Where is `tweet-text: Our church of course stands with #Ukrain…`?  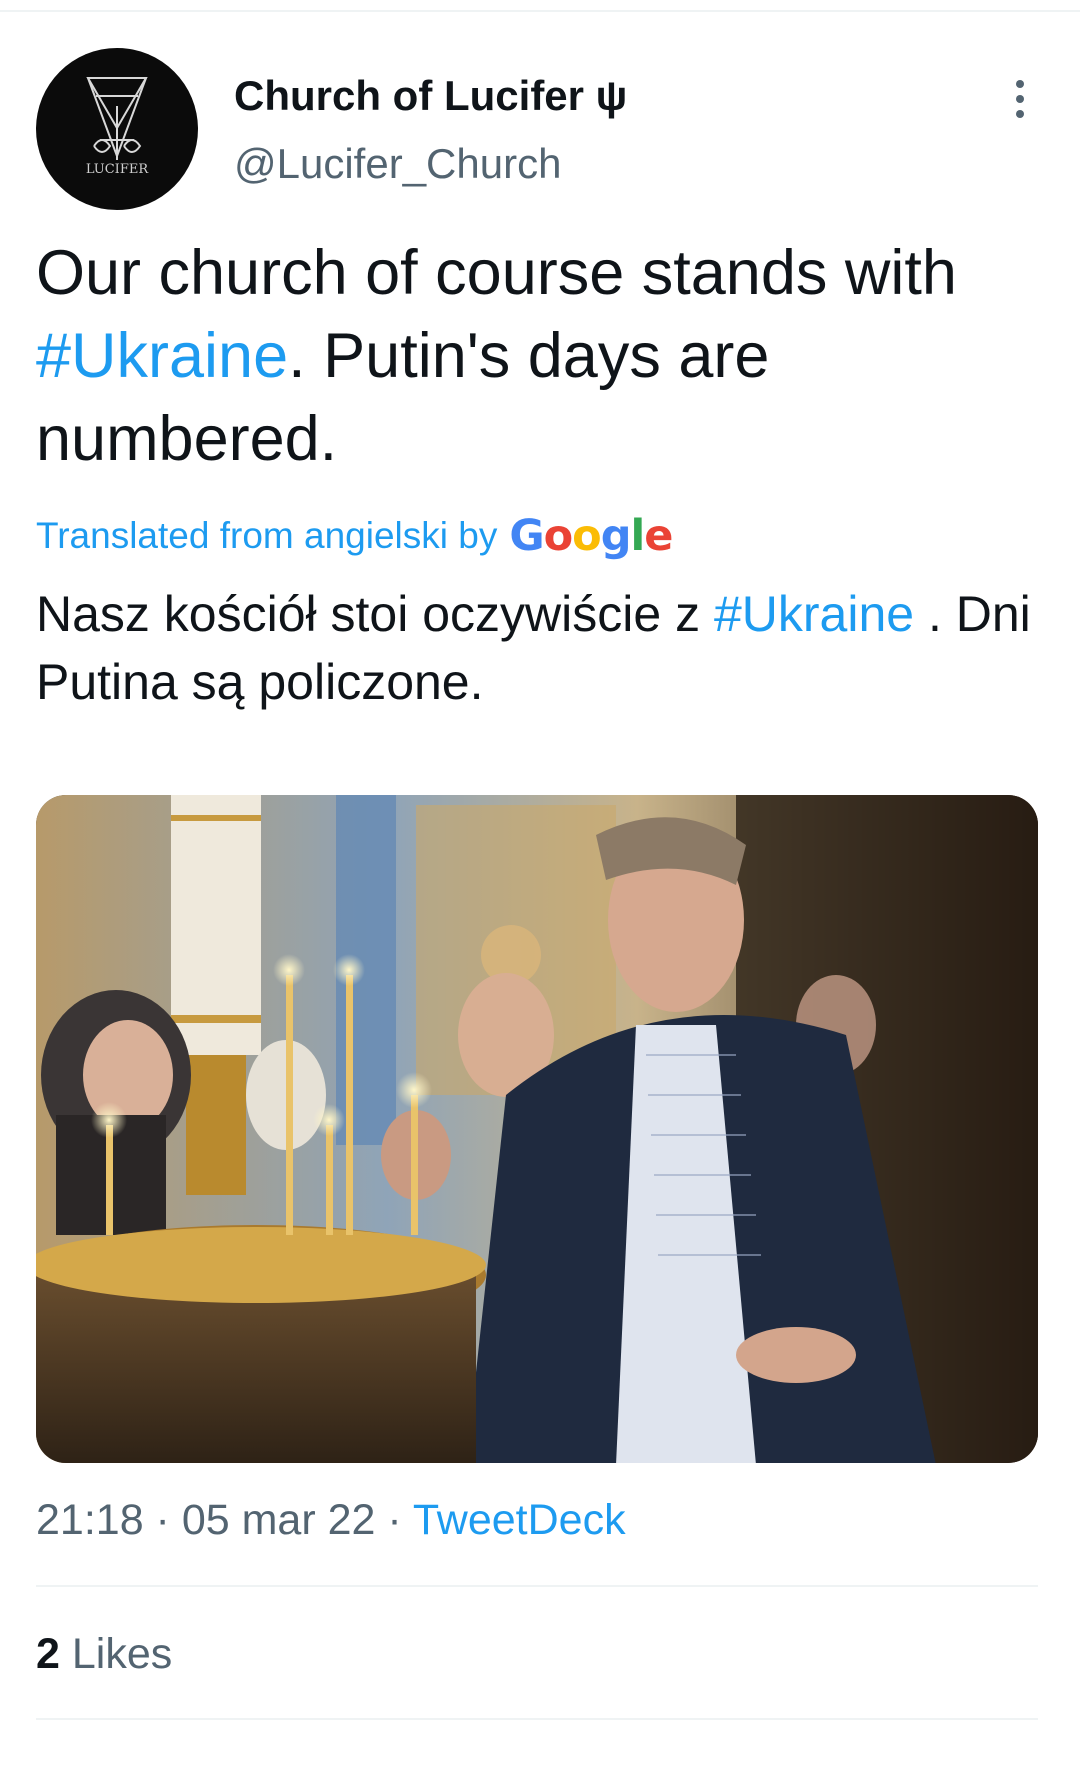 tweet-text: Our church of course stands with #Ukrain… is located at coordinates (541, 356).